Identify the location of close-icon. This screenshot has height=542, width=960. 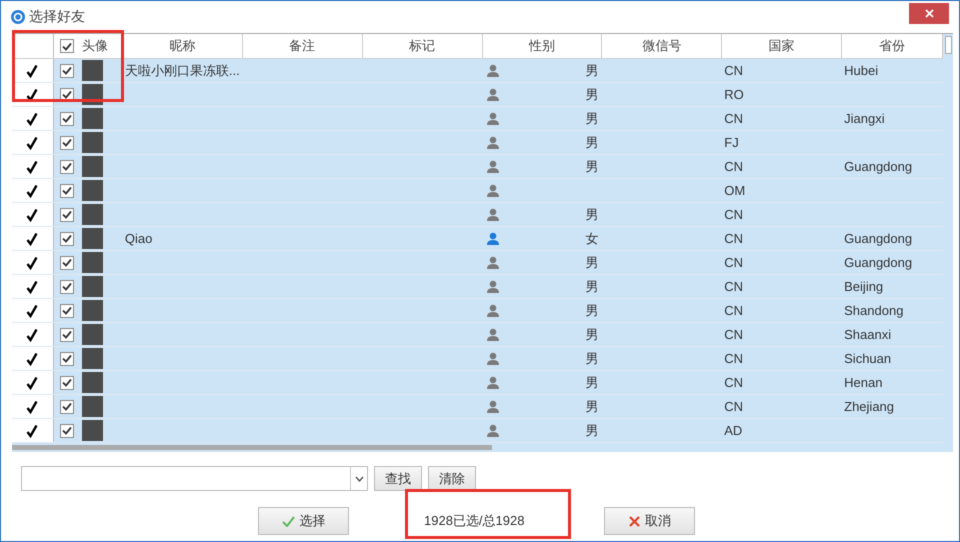
(634, 521).